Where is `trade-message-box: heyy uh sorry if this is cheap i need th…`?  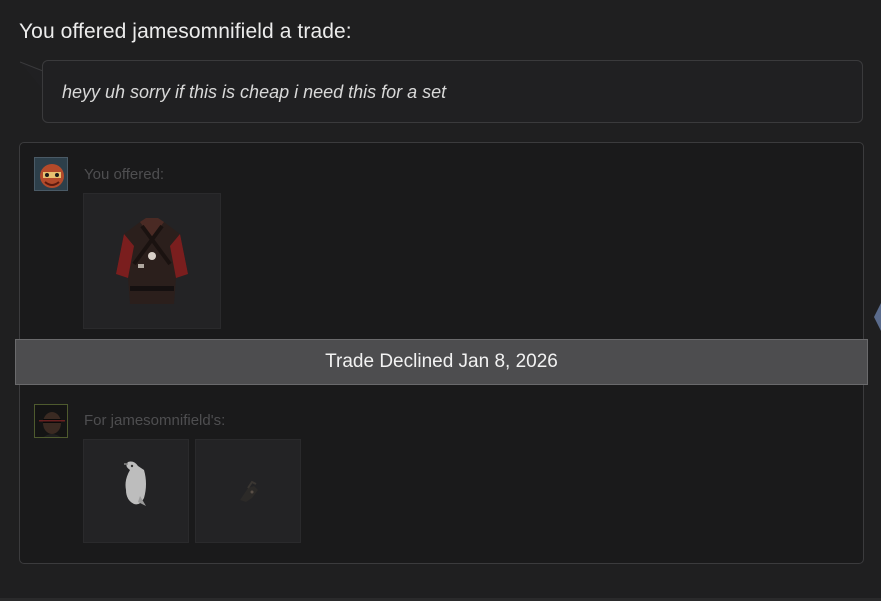 trade-message-box: heyy uh sorry if this is cheap i need th… is located at coordinates (452, 91).